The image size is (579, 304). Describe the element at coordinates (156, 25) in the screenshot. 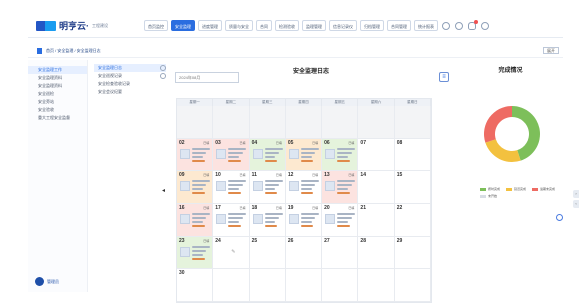

I see `nav-tab: 首页监控` at that location.